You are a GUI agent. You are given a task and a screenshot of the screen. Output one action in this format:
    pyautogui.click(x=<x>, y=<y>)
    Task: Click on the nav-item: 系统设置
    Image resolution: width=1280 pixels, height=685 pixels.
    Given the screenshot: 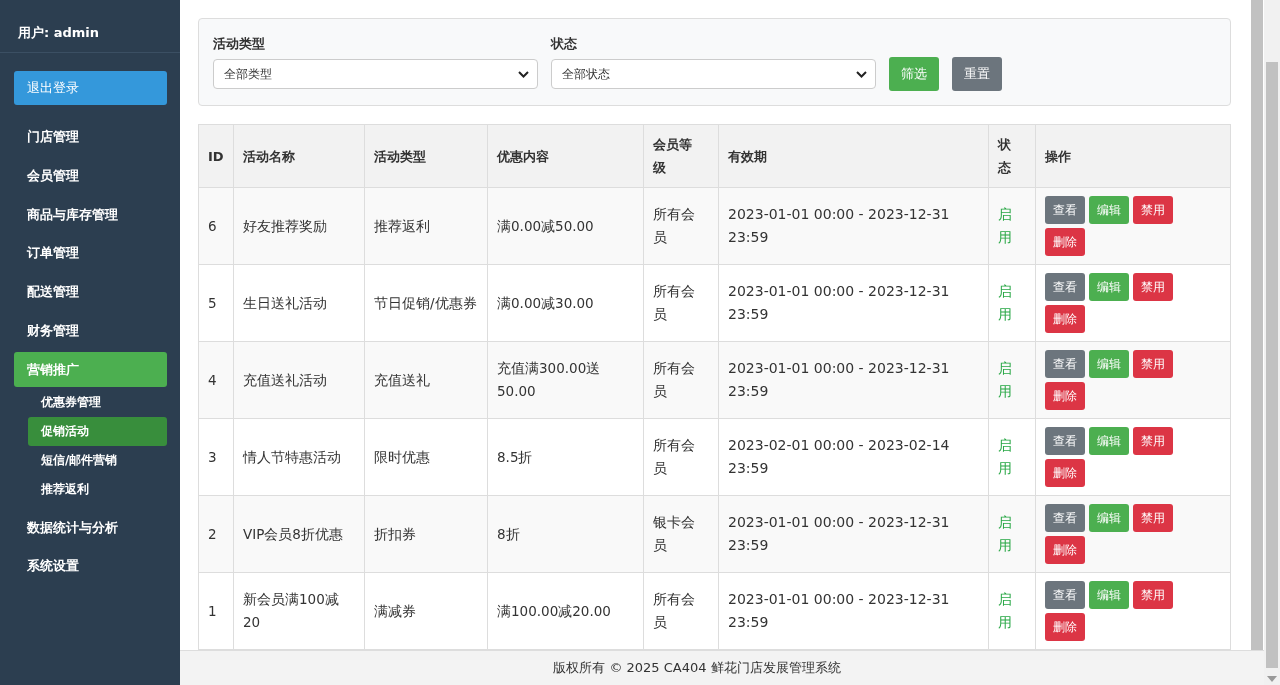 What is the action you would take?
    pyautogui.click(x=90, y=566)
    